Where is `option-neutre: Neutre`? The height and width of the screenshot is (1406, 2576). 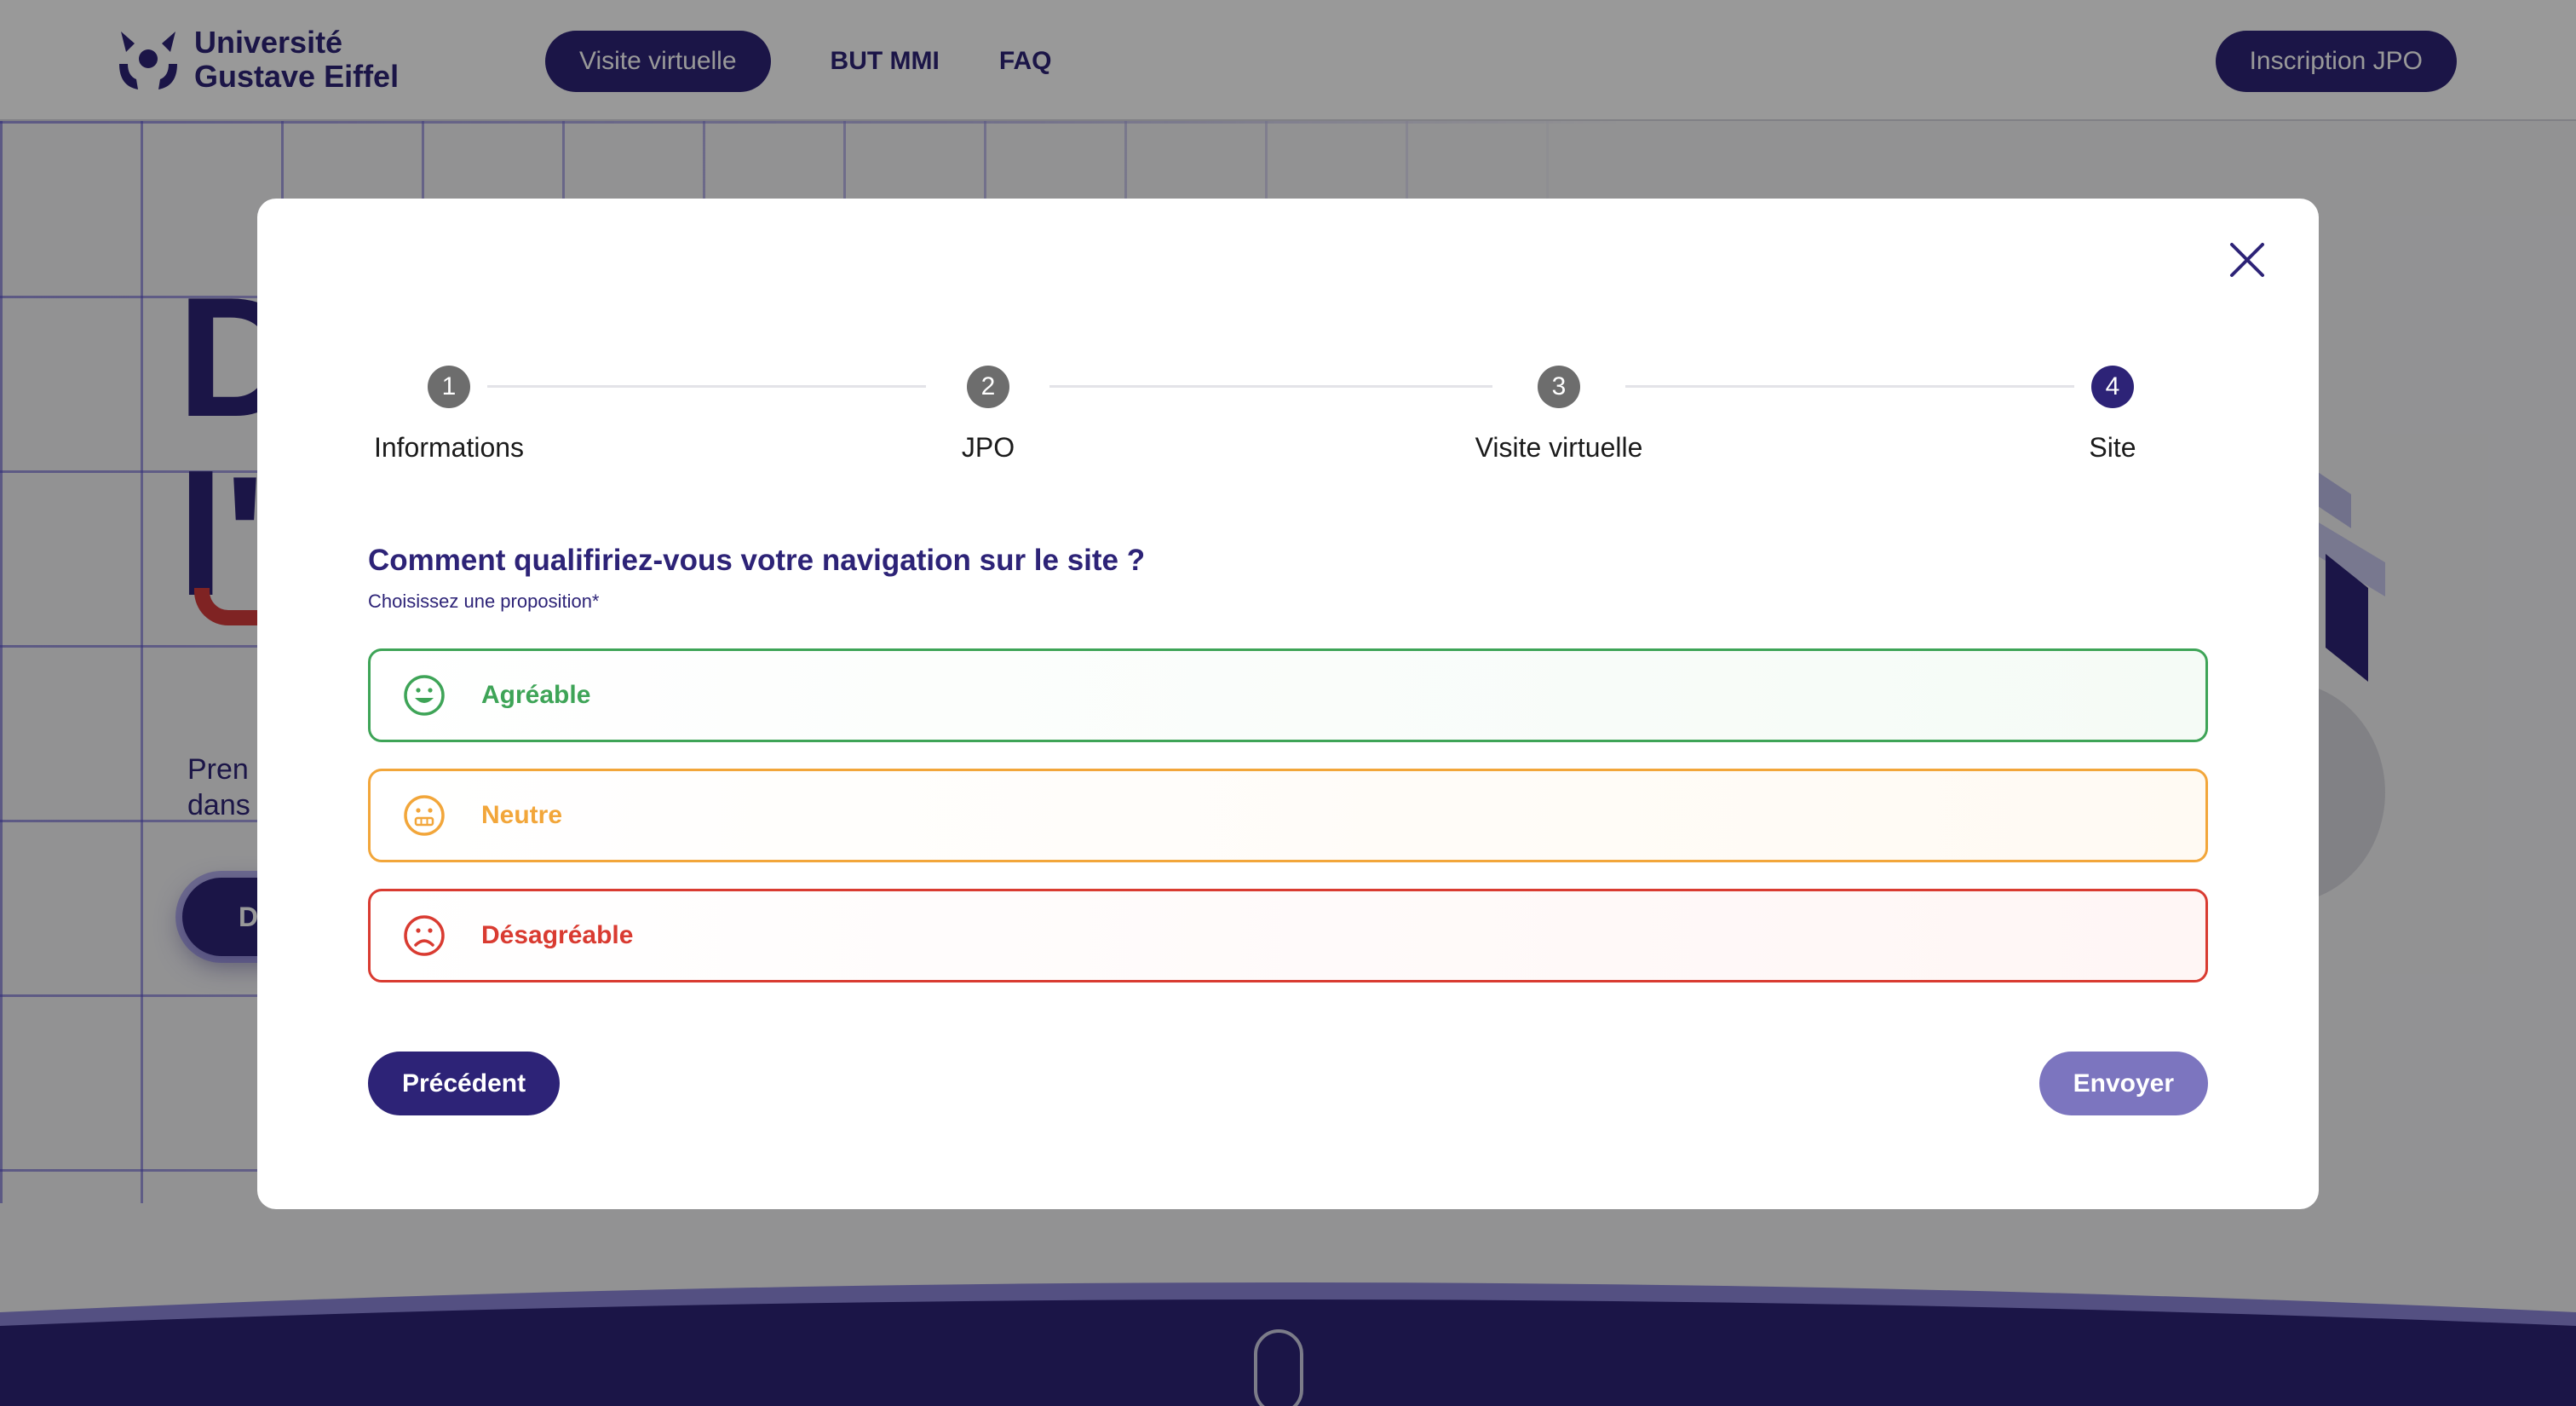 option-neutre: Neutre is located at coordinates (1288, 815).